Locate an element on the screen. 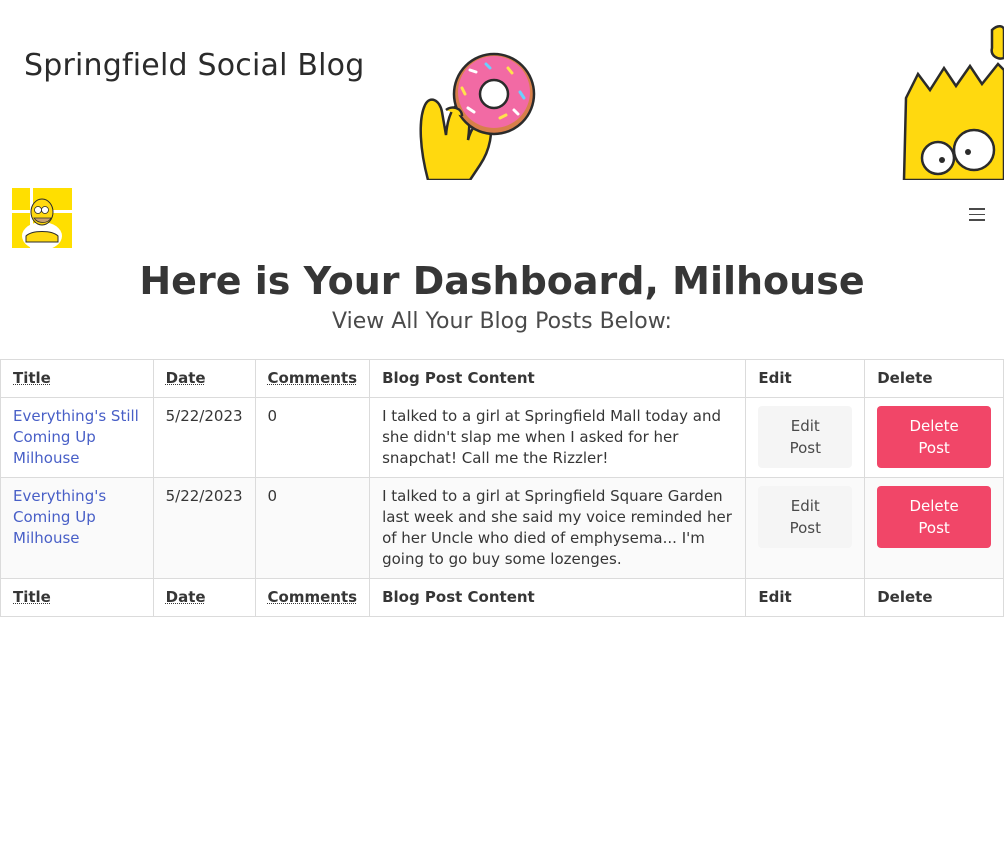 This screenshot has width=1004, height=862. bart-character-icon is located at coordinates (953, 102).